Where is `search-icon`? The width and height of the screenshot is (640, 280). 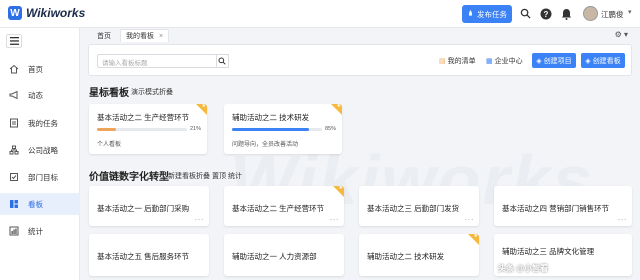 search-icon is located at coordinates (525, 13).